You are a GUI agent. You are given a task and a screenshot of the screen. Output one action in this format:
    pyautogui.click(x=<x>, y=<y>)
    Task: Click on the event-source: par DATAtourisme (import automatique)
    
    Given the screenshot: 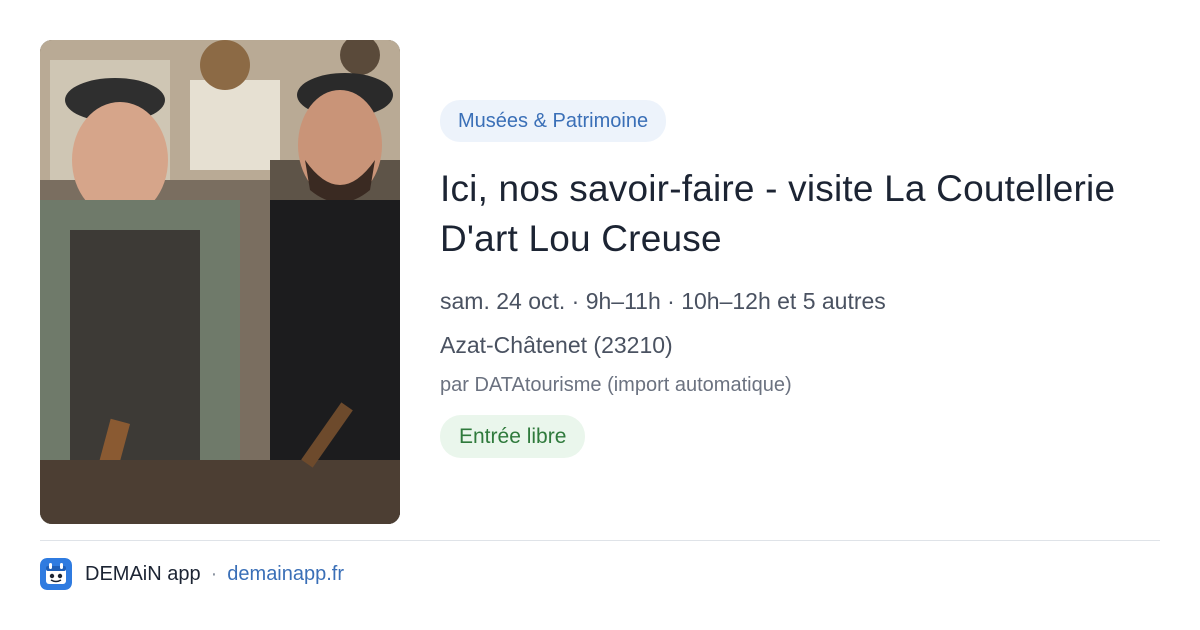 What is the action you would take?
    pyautogui.click(x=616, y=385)
    